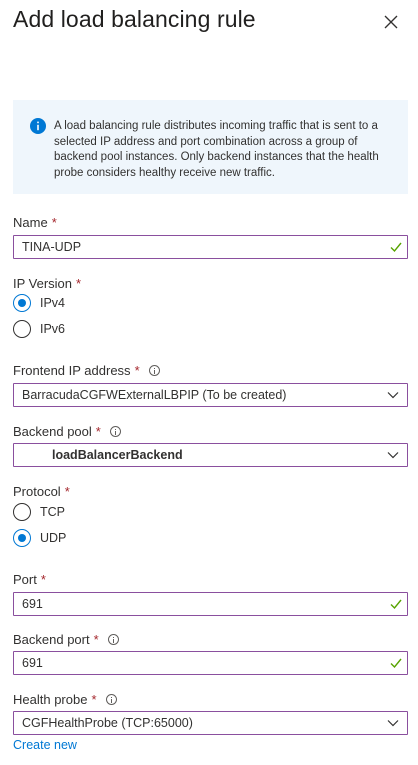  I want to click on create-new-link: Create new, so click(45, 745).